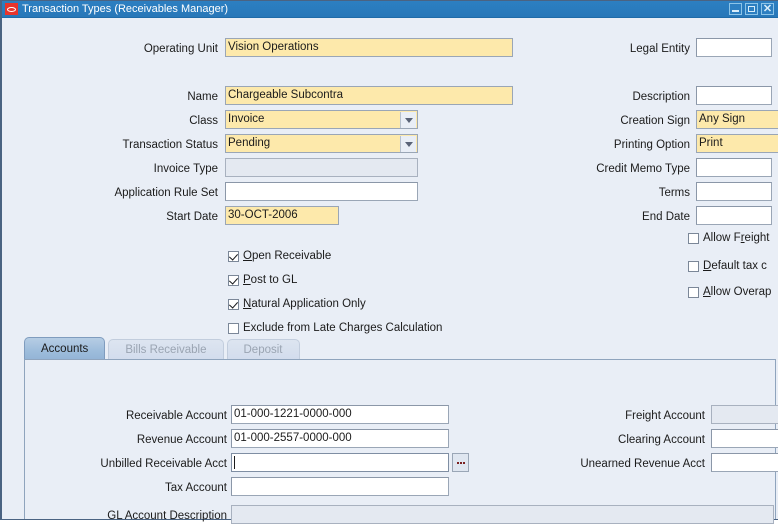  Describe the element at coordinates (369, 47) in the screenshot. I see `operating-unit-field: Vision Operations` at that location.